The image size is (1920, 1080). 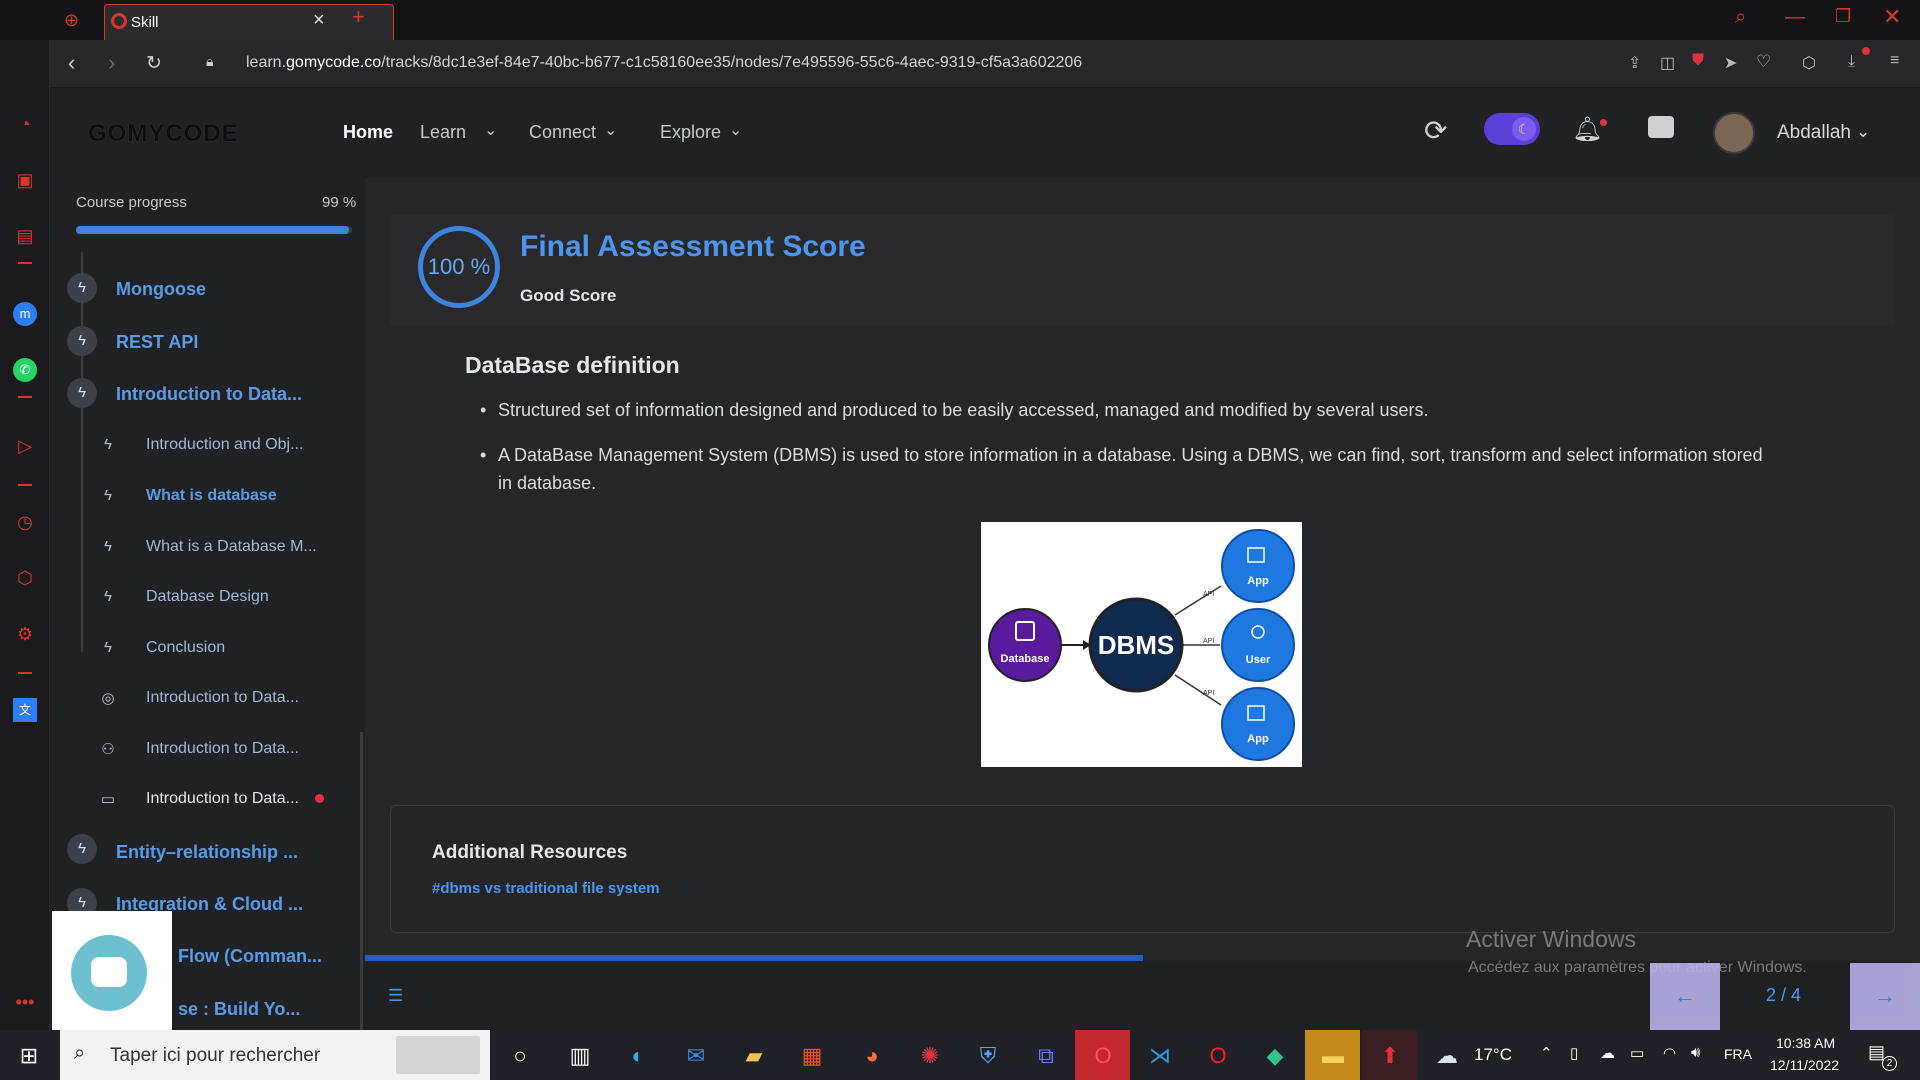 What do you see at coordinates (249, 22) in the screenshot?
I see `tab-skill: Skill ×` at bounding box center [249, 22].